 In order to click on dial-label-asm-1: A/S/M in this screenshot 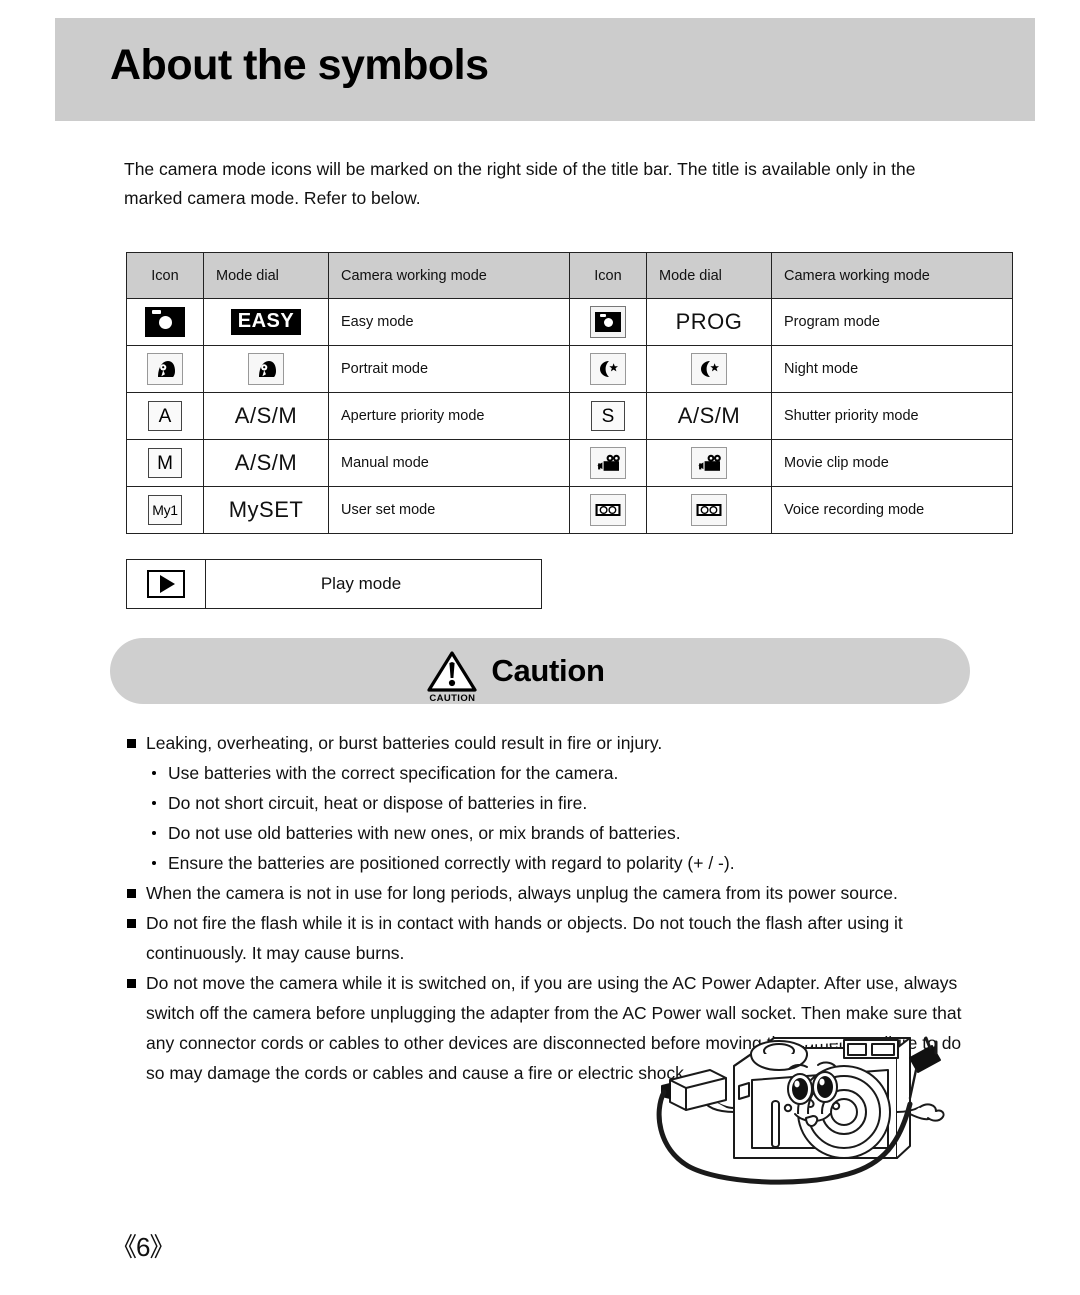, I will do `click(266, 415)`.